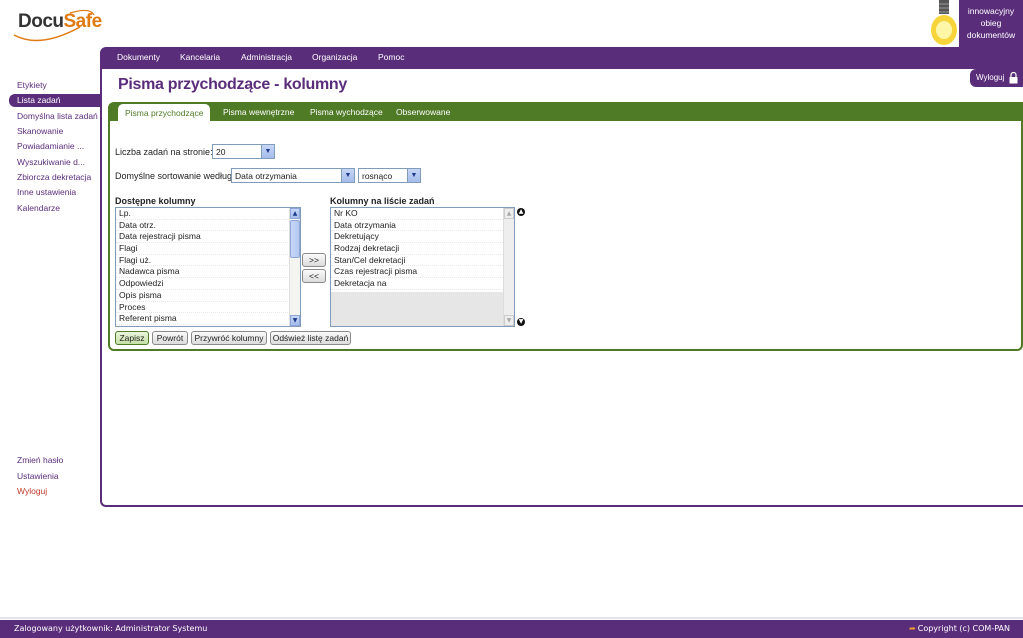 Image resolution: width=1023 pixels, height=638 pixels. I want to click on list-item: Opis pisma, so click(208, 296).